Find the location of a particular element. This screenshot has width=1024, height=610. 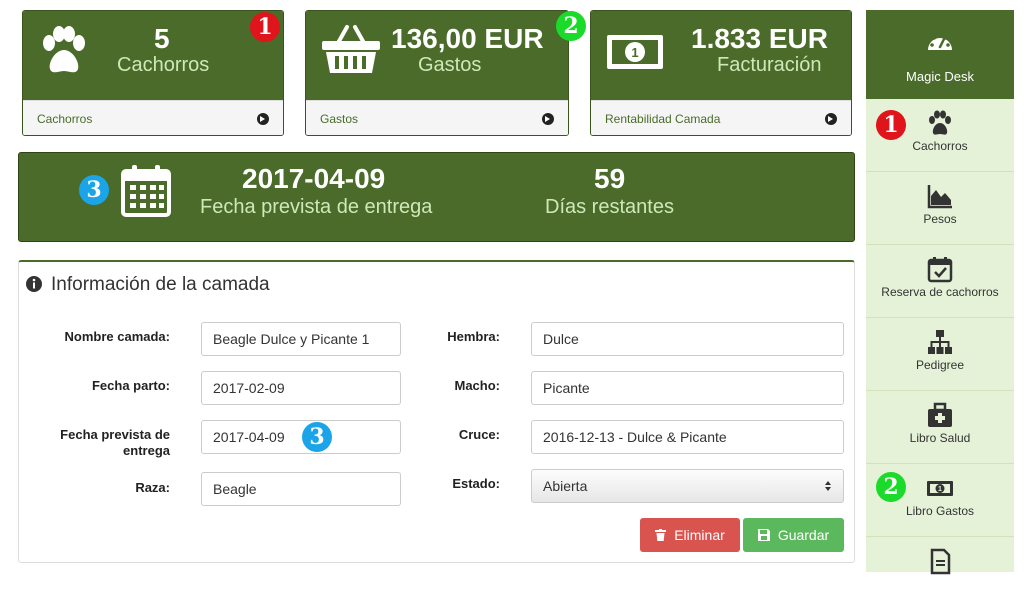

stat-card-cachorros: 5 Cachorros Cachorros is located at coordinates (153, 73).